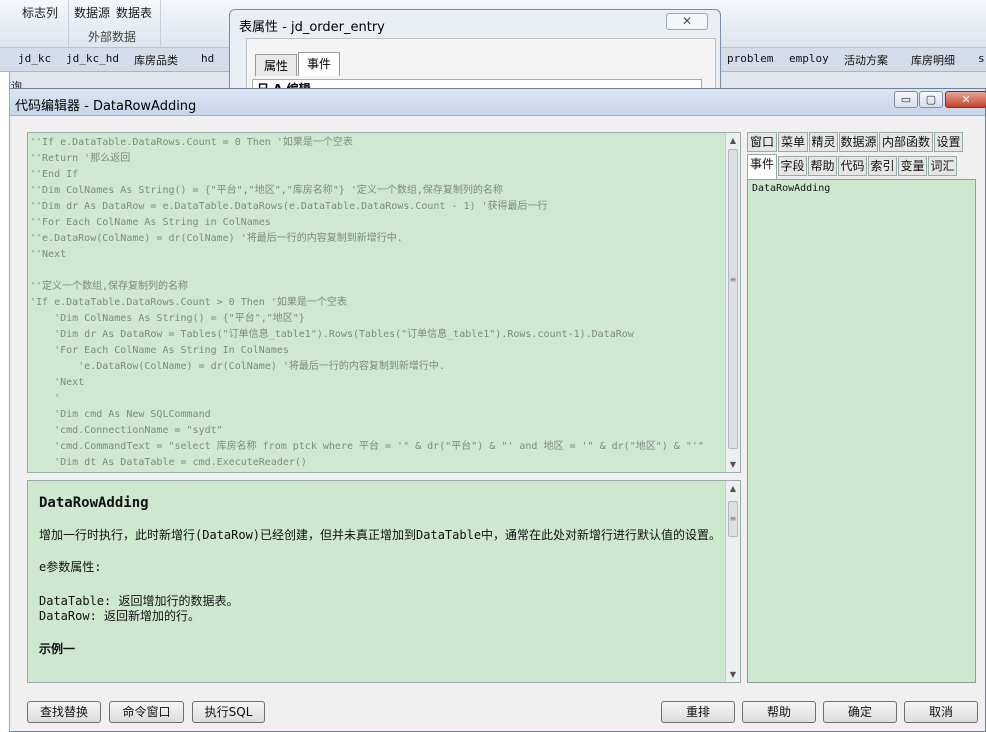 The image size is (986, 732). I want to click on code-line, so click(378, 271).